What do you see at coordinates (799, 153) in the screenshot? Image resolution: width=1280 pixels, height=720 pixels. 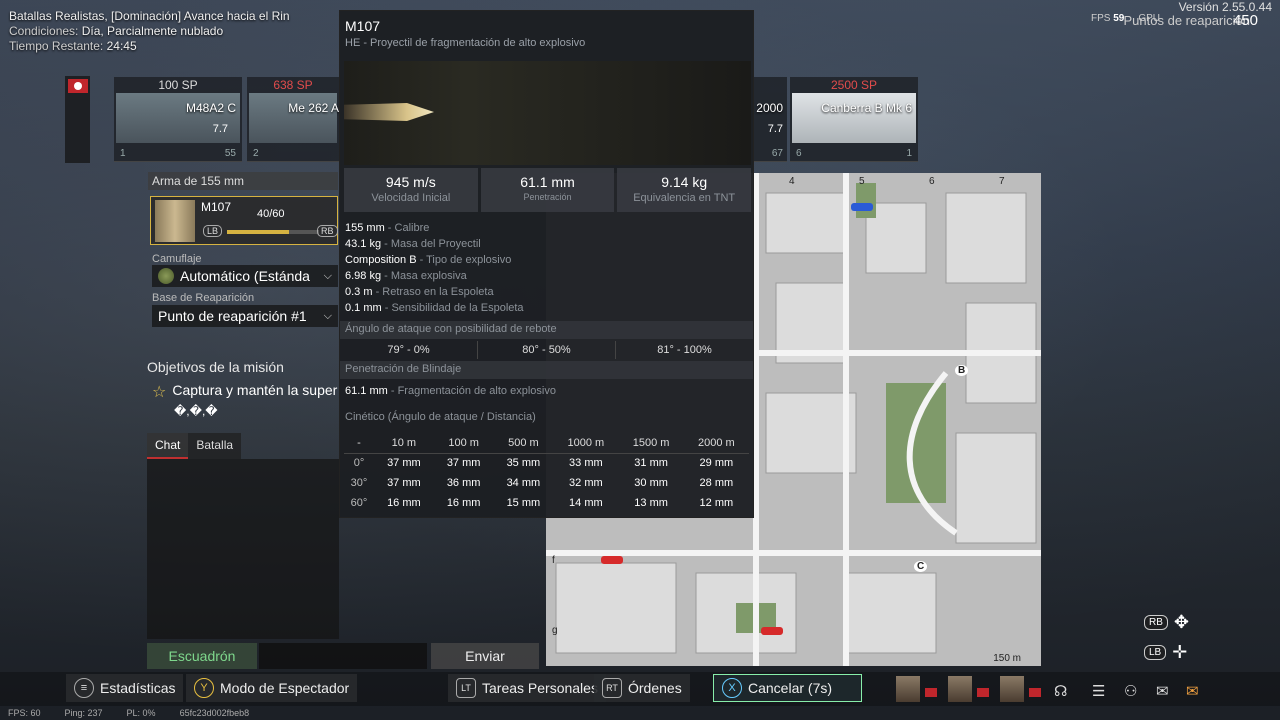 I see `slot-crew: 6` at bounding box center [799, 153].